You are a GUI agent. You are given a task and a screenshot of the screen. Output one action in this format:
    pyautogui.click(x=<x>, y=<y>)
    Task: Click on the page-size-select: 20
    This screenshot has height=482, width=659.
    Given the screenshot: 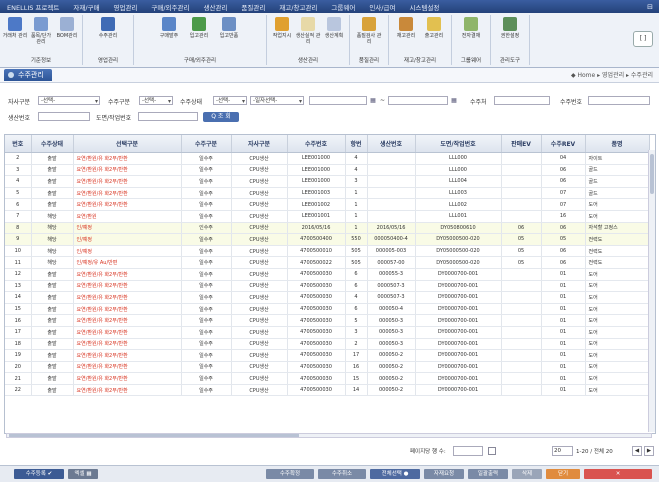 What is the action you would take?
    pyautogui.click(x=562, y=451)
    